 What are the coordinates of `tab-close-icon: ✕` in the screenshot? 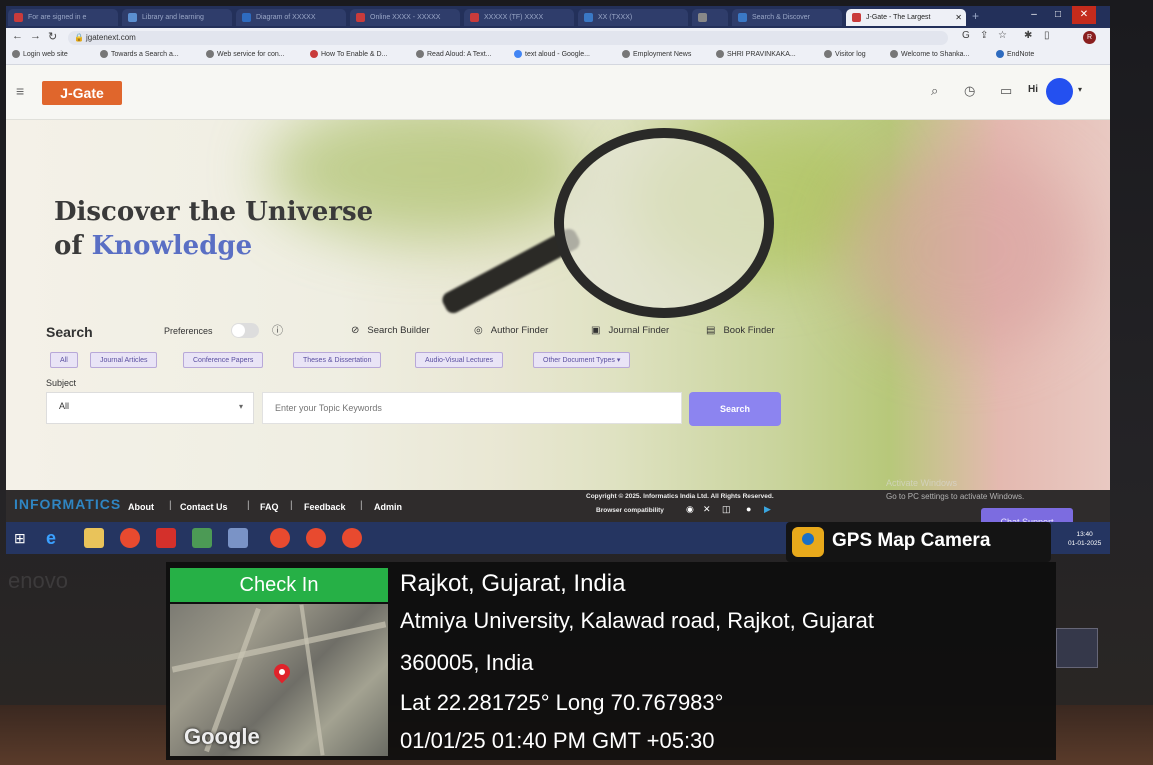 It's located at (958, 17).